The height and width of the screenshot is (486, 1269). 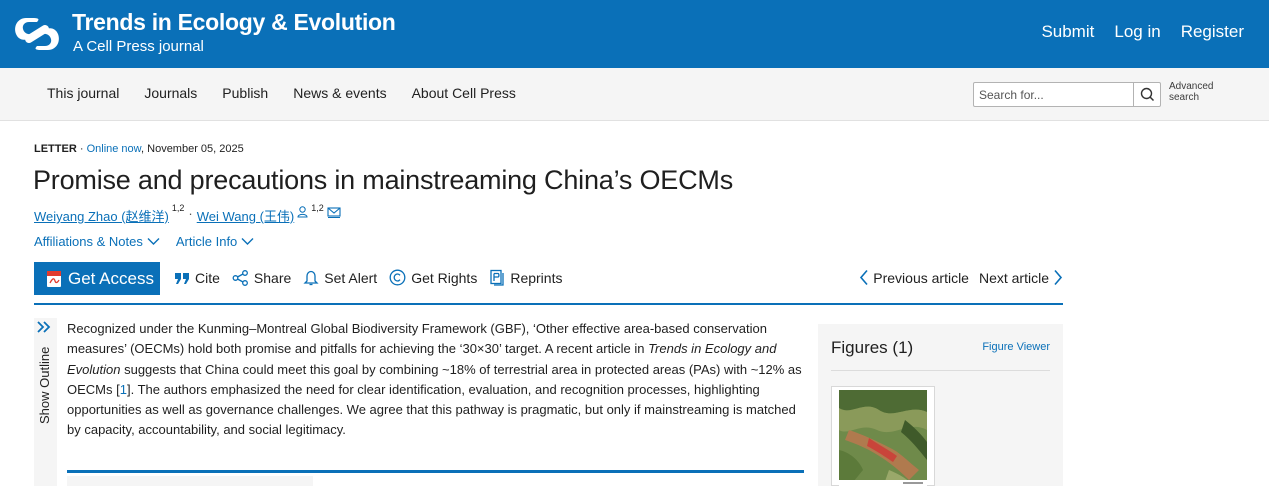 What do you see at coordinates (1054, 94) in the screenshot?
I see `search-input` at bounding box center [1054, 94].